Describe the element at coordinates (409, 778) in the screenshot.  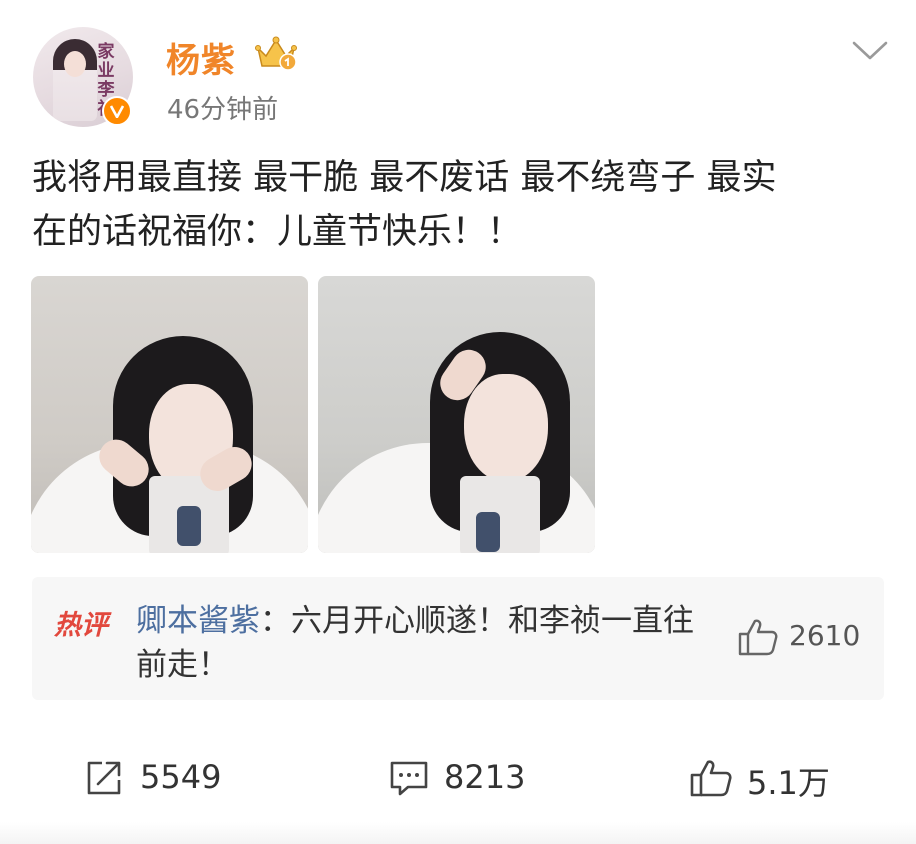
I see `comment-icon` at that location.